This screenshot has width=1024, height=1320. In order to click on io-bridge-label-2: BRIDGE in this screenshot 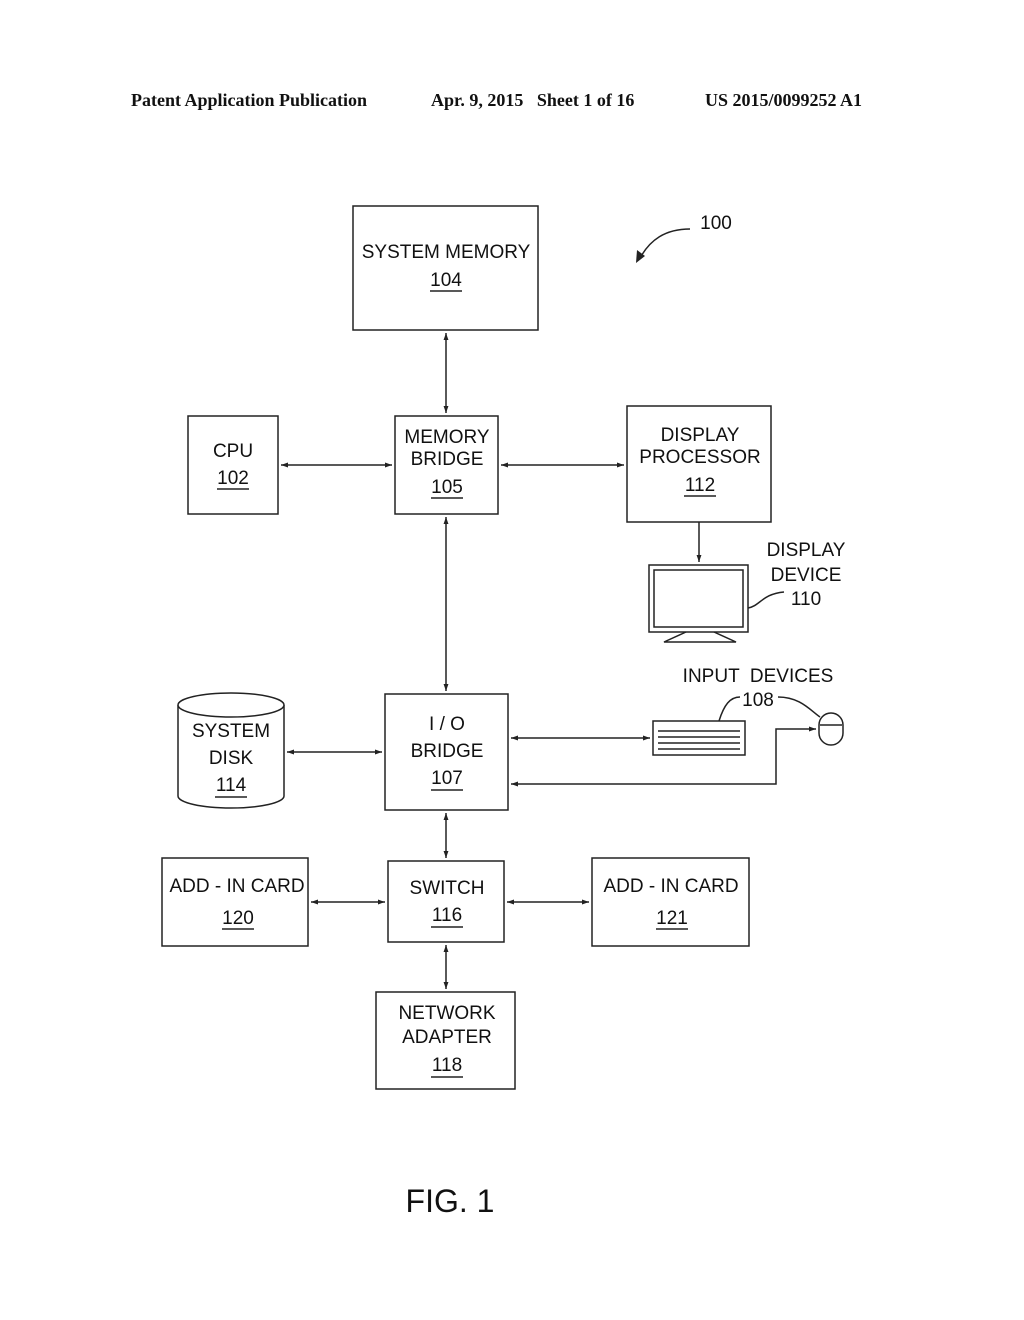, I will do `click(447, 751)`.